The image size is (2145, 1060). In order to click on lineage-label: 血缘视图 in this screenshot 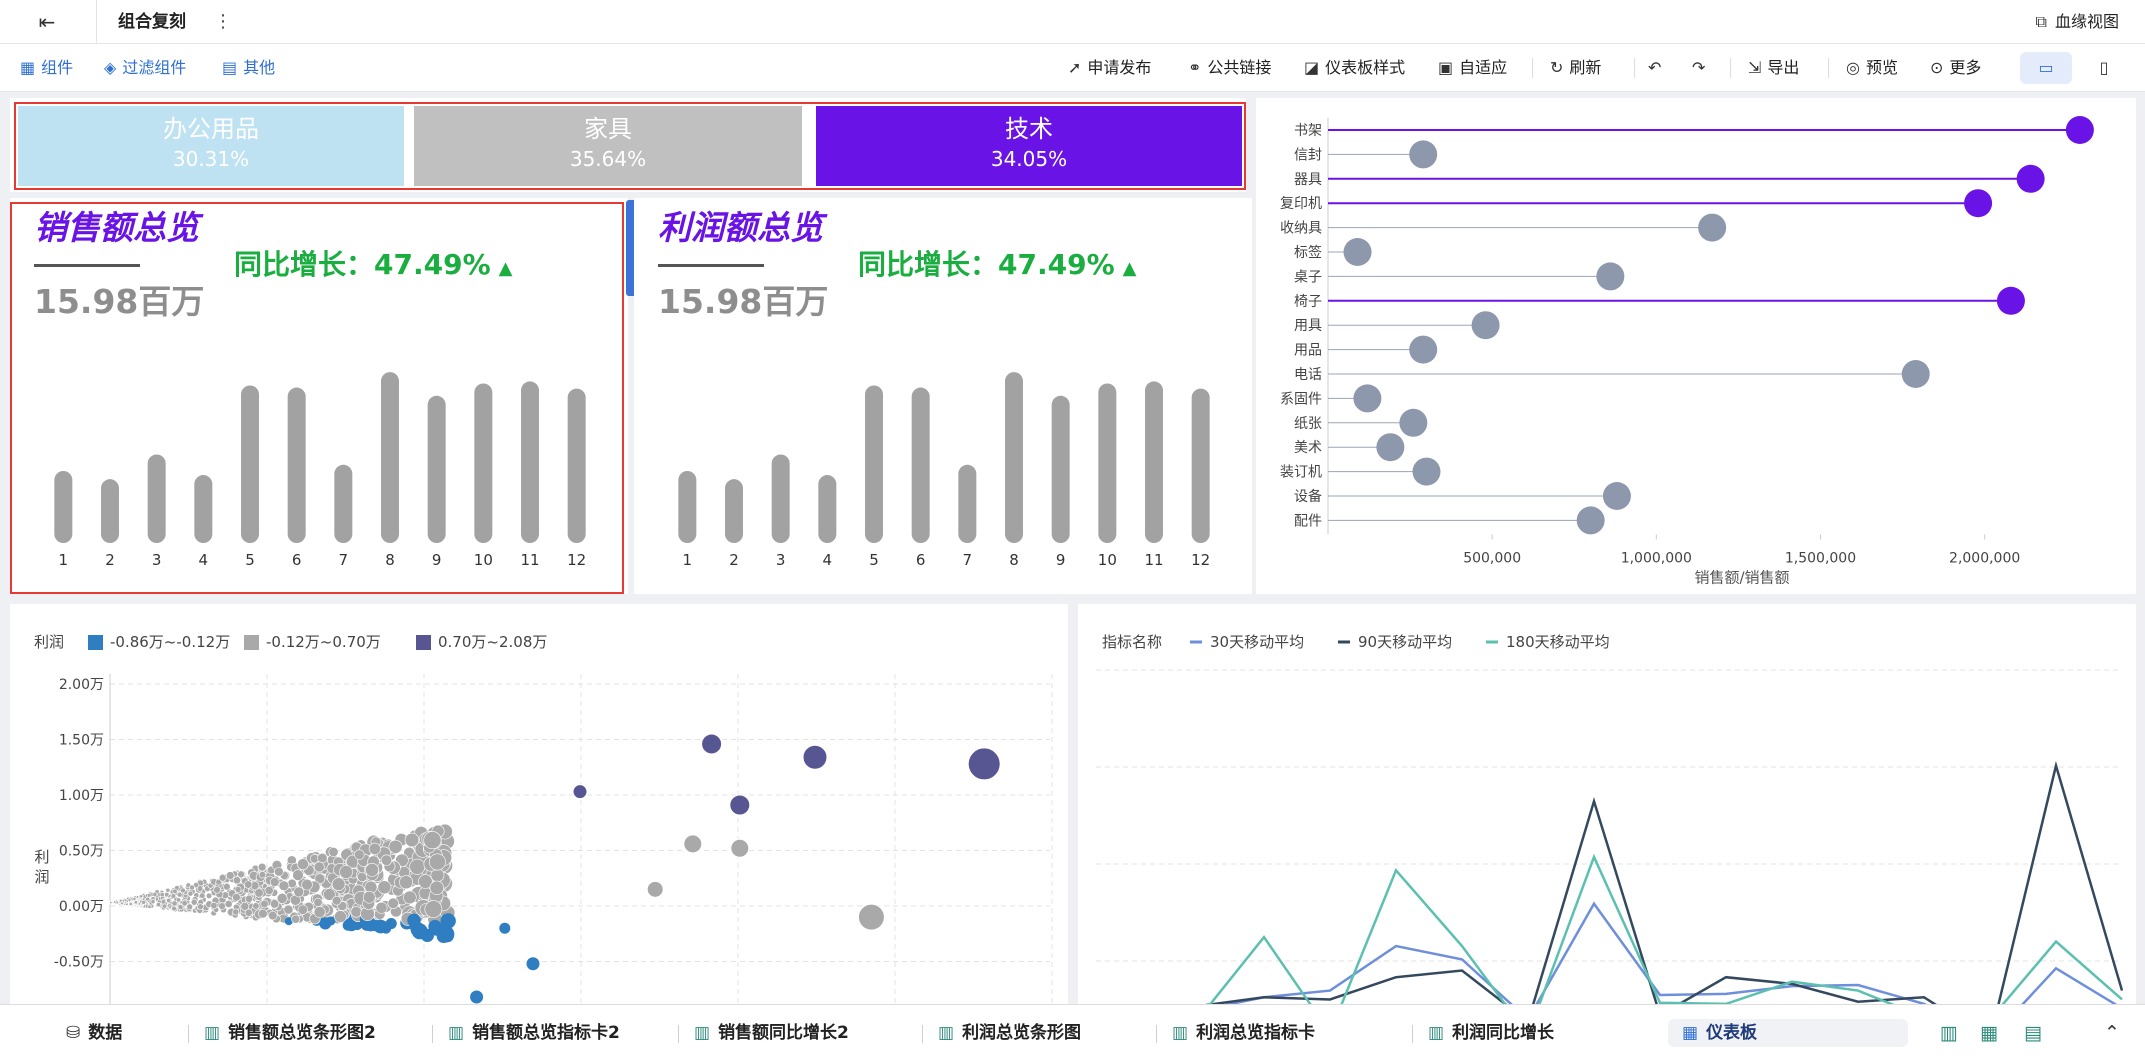, I will do `click(2086, 21)`.